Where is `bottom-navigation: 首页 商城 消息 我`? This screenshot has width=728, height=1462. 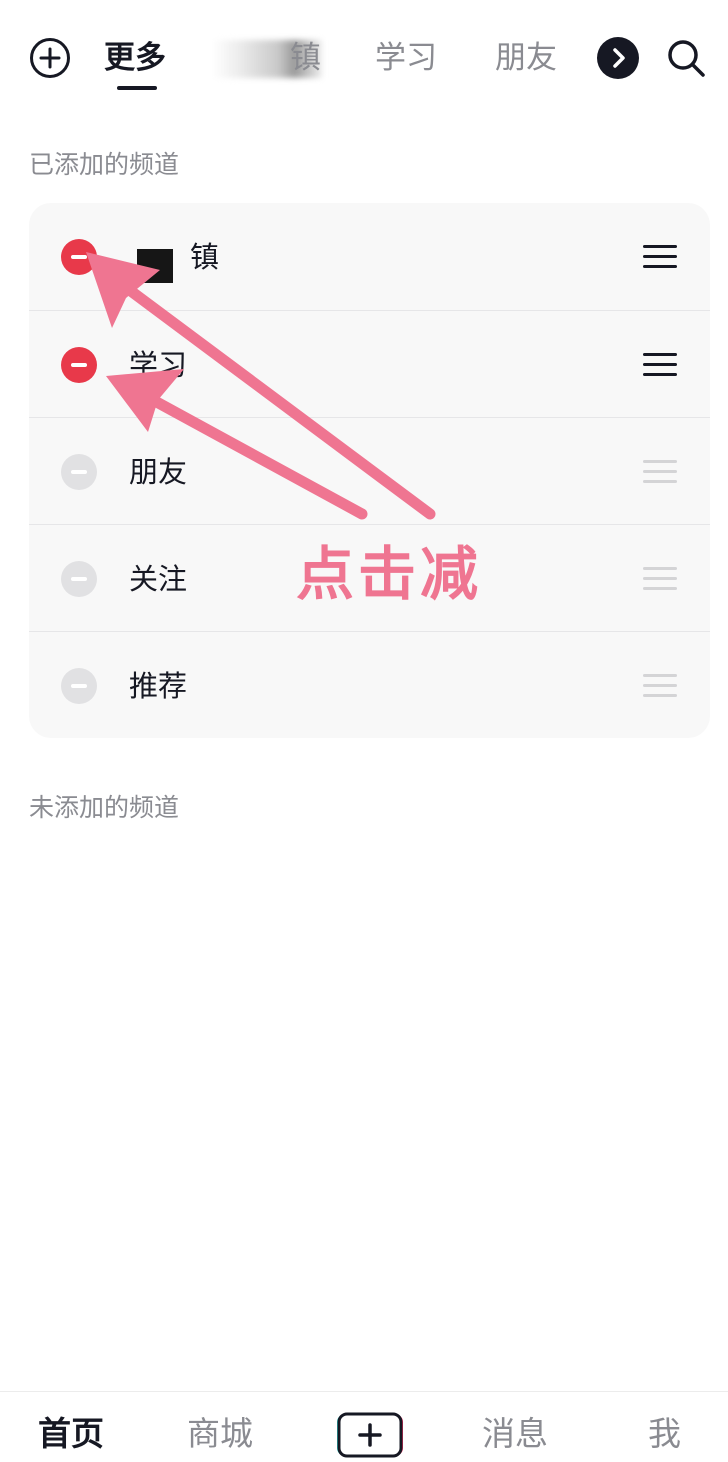
bottom-navigation: 首页 商城 消息 我 is located at coordinates (364, 1426).